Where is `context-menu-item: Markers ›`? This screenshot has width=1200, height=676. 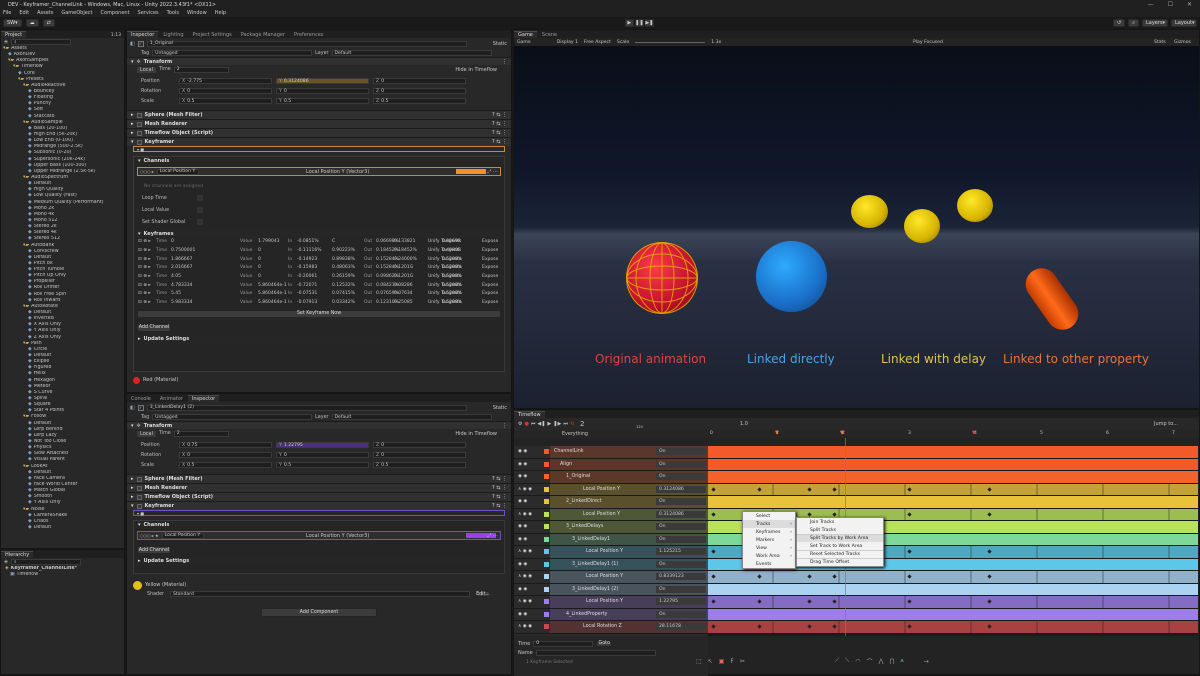 context-menu-item: Markers › is located at coordinates (769, 540).